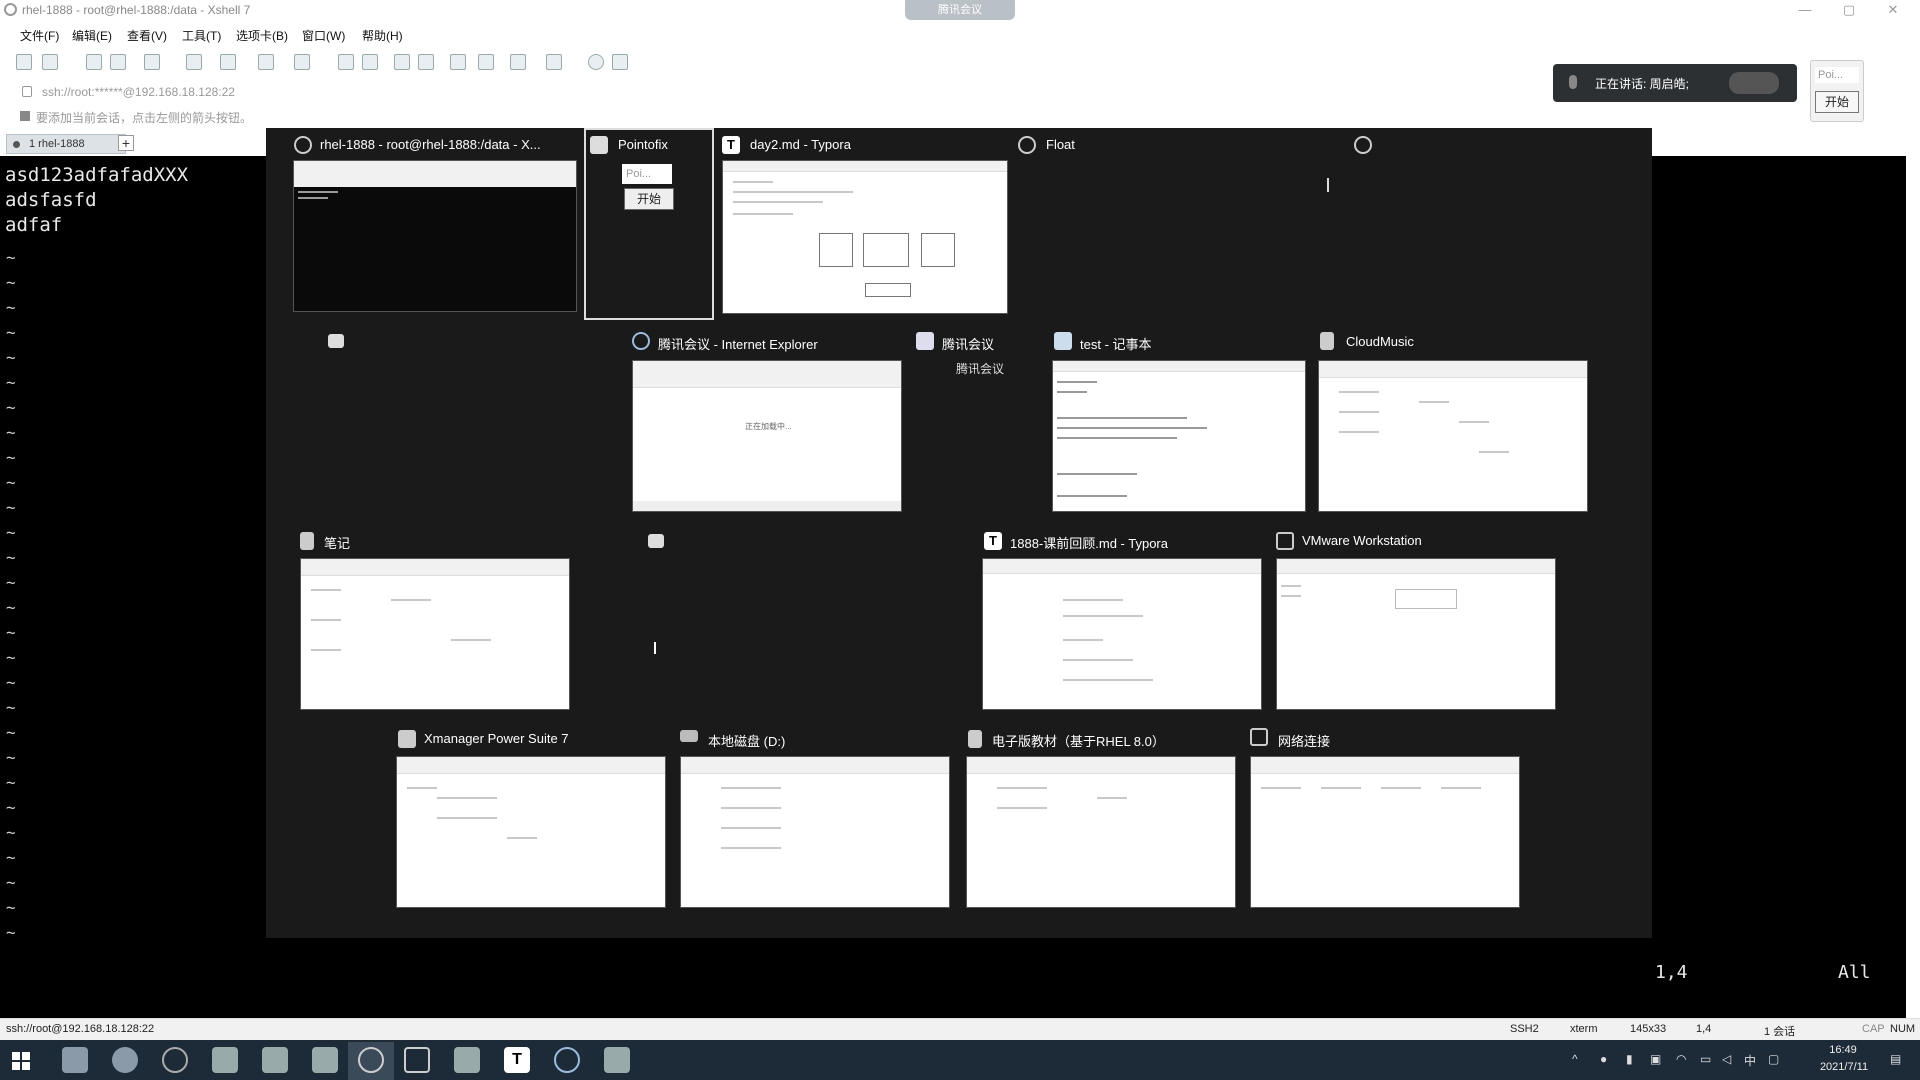 The image size is (1920, 1080). What do you see at coordinates (118, 62) in the screenshot?
I see `disconnect-icon` at bounding box center [118, 62].